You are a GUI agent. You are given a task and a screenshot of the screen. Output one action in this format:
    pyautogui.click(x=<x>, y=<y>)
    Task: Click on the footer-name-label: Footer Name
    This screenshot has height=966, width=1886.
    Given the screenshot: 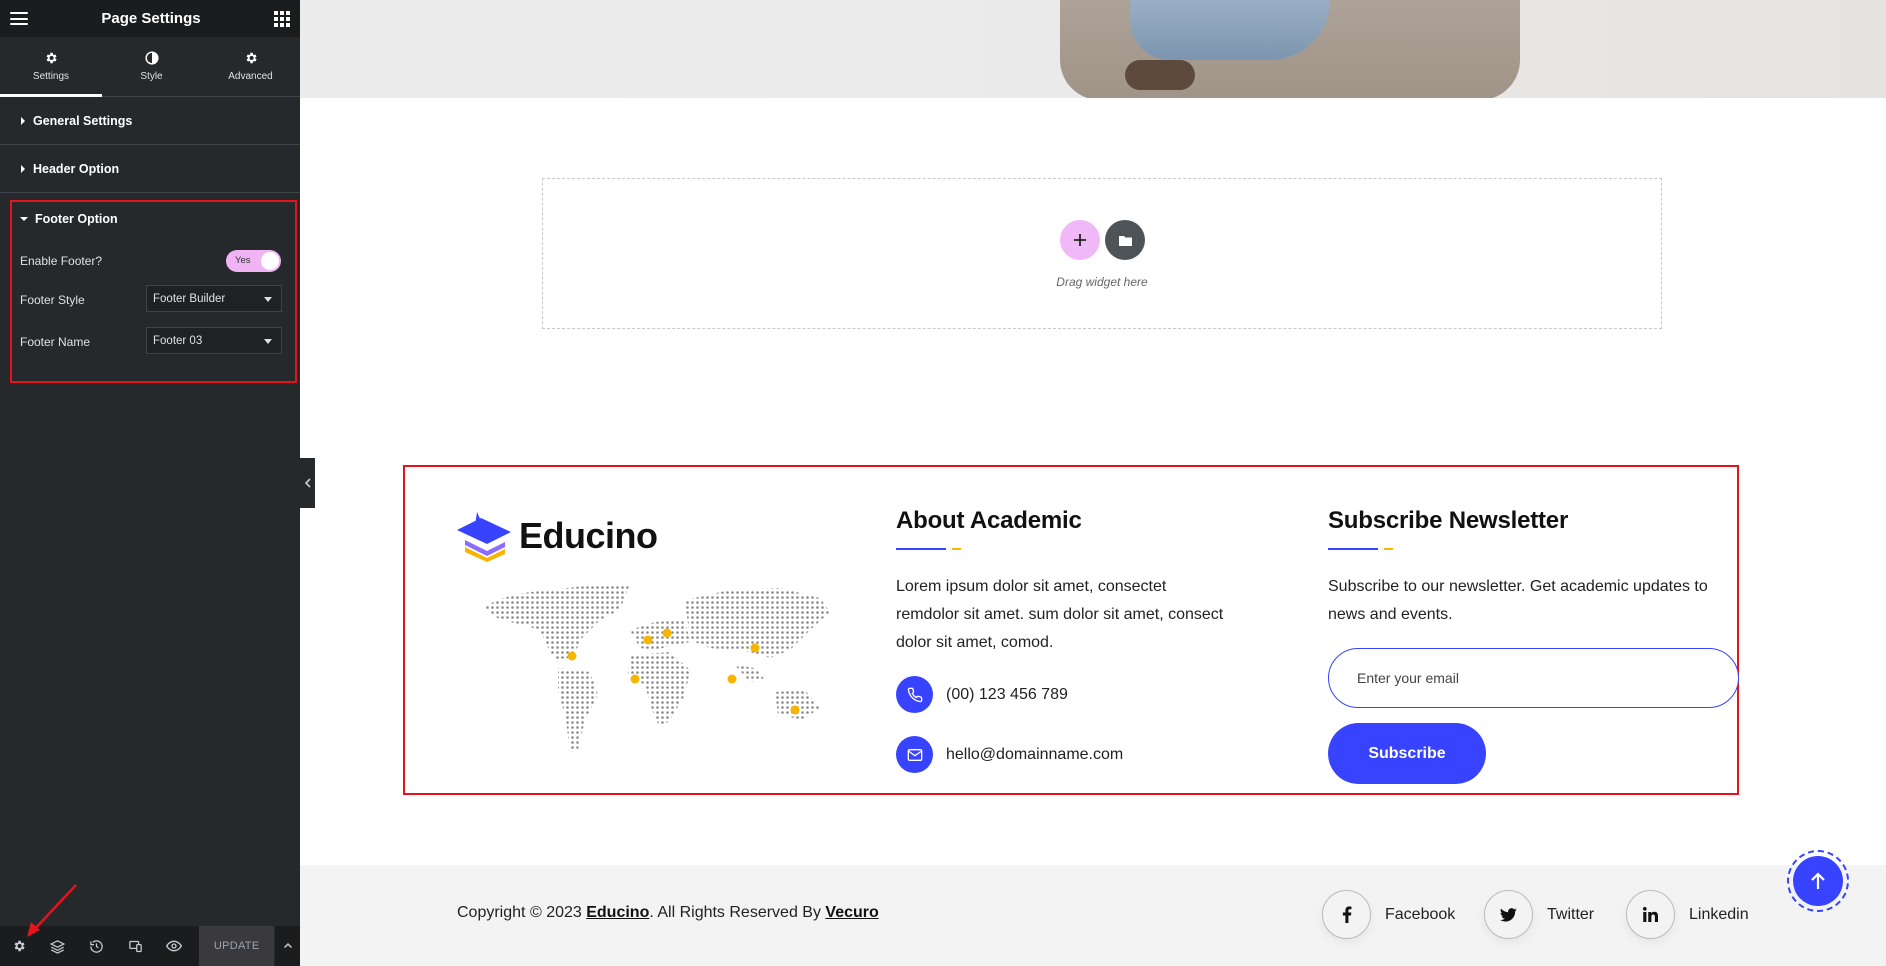 What is the action you would take?
    pyautogui.click(x=55, y=342)
    